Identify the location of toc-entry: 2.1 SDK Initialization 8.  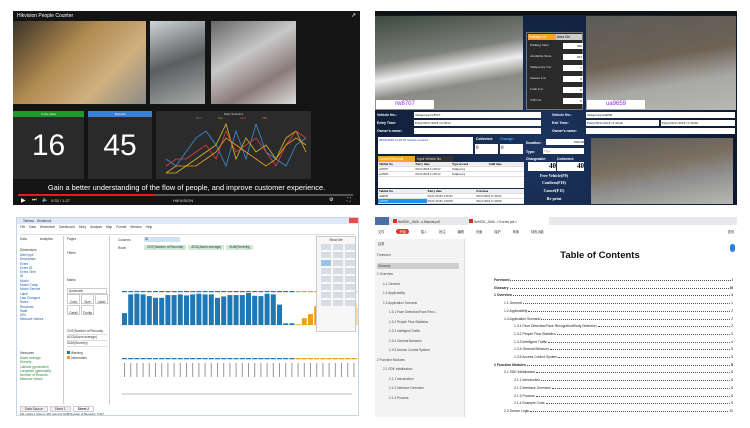
(618, 372).